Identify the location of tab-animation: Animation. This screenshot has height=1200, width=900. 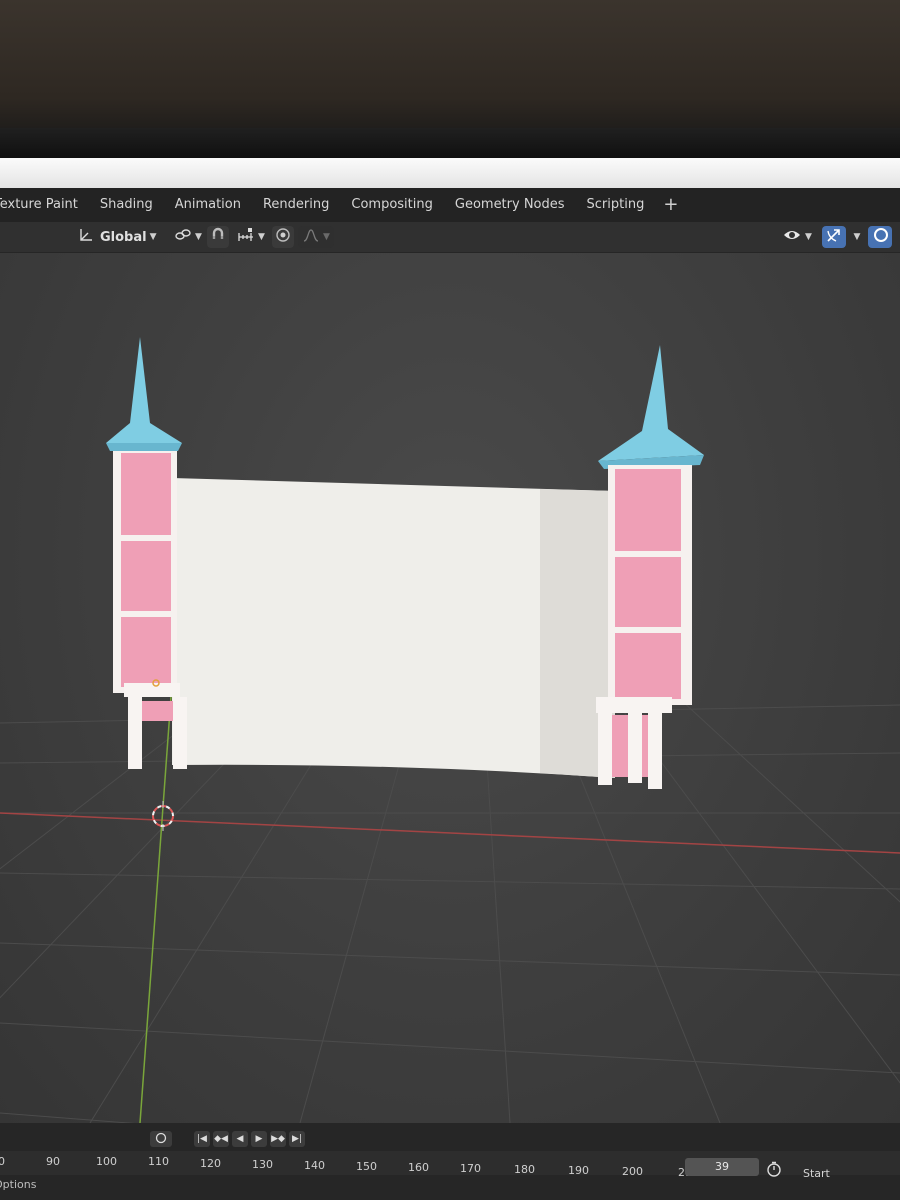
(208, 205).